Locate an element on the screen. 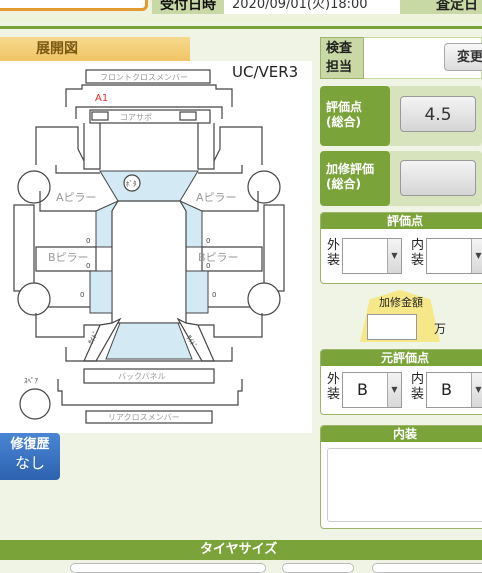 This screenshot has height=573, width=482. repair-score-label: 加修評価 (総合) is located at coordinates (355, 178).